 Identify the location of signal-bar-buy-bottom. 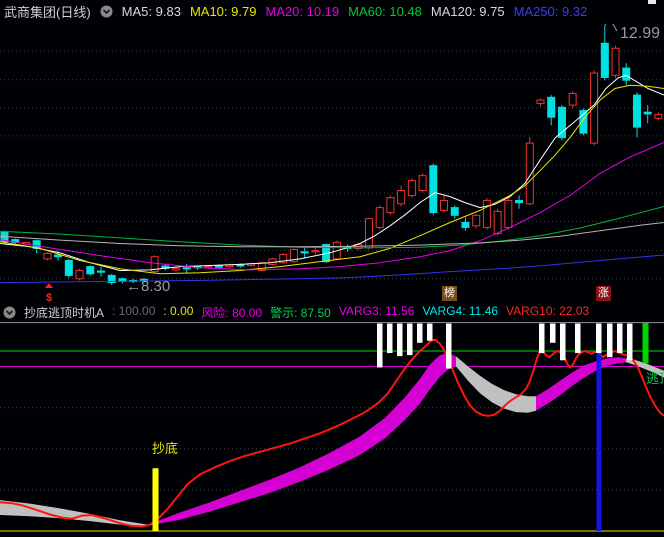
(155, 499).